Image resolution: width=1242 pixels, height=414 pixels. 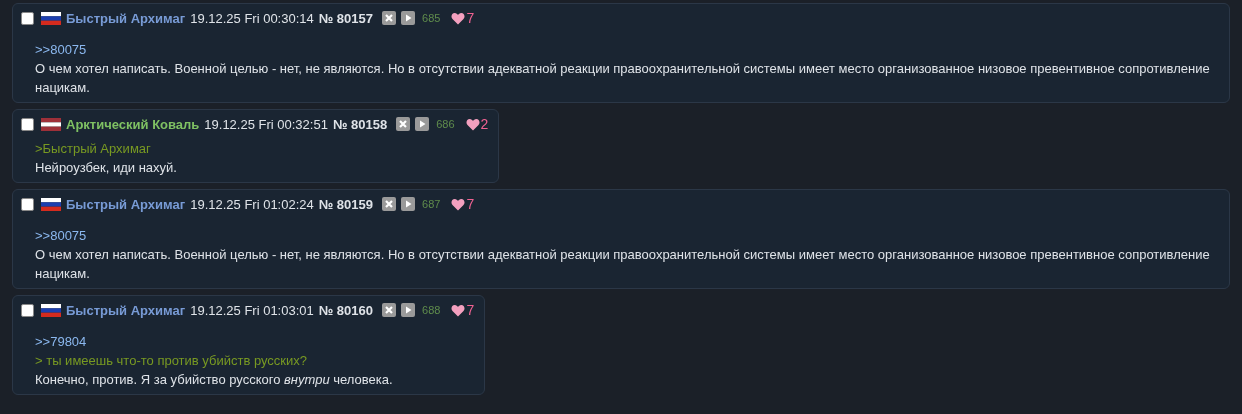 What do you see at coordinates (61, 341) in the screenshot?
I see `reply-link: >>79804` at bounding box center [61, 341].